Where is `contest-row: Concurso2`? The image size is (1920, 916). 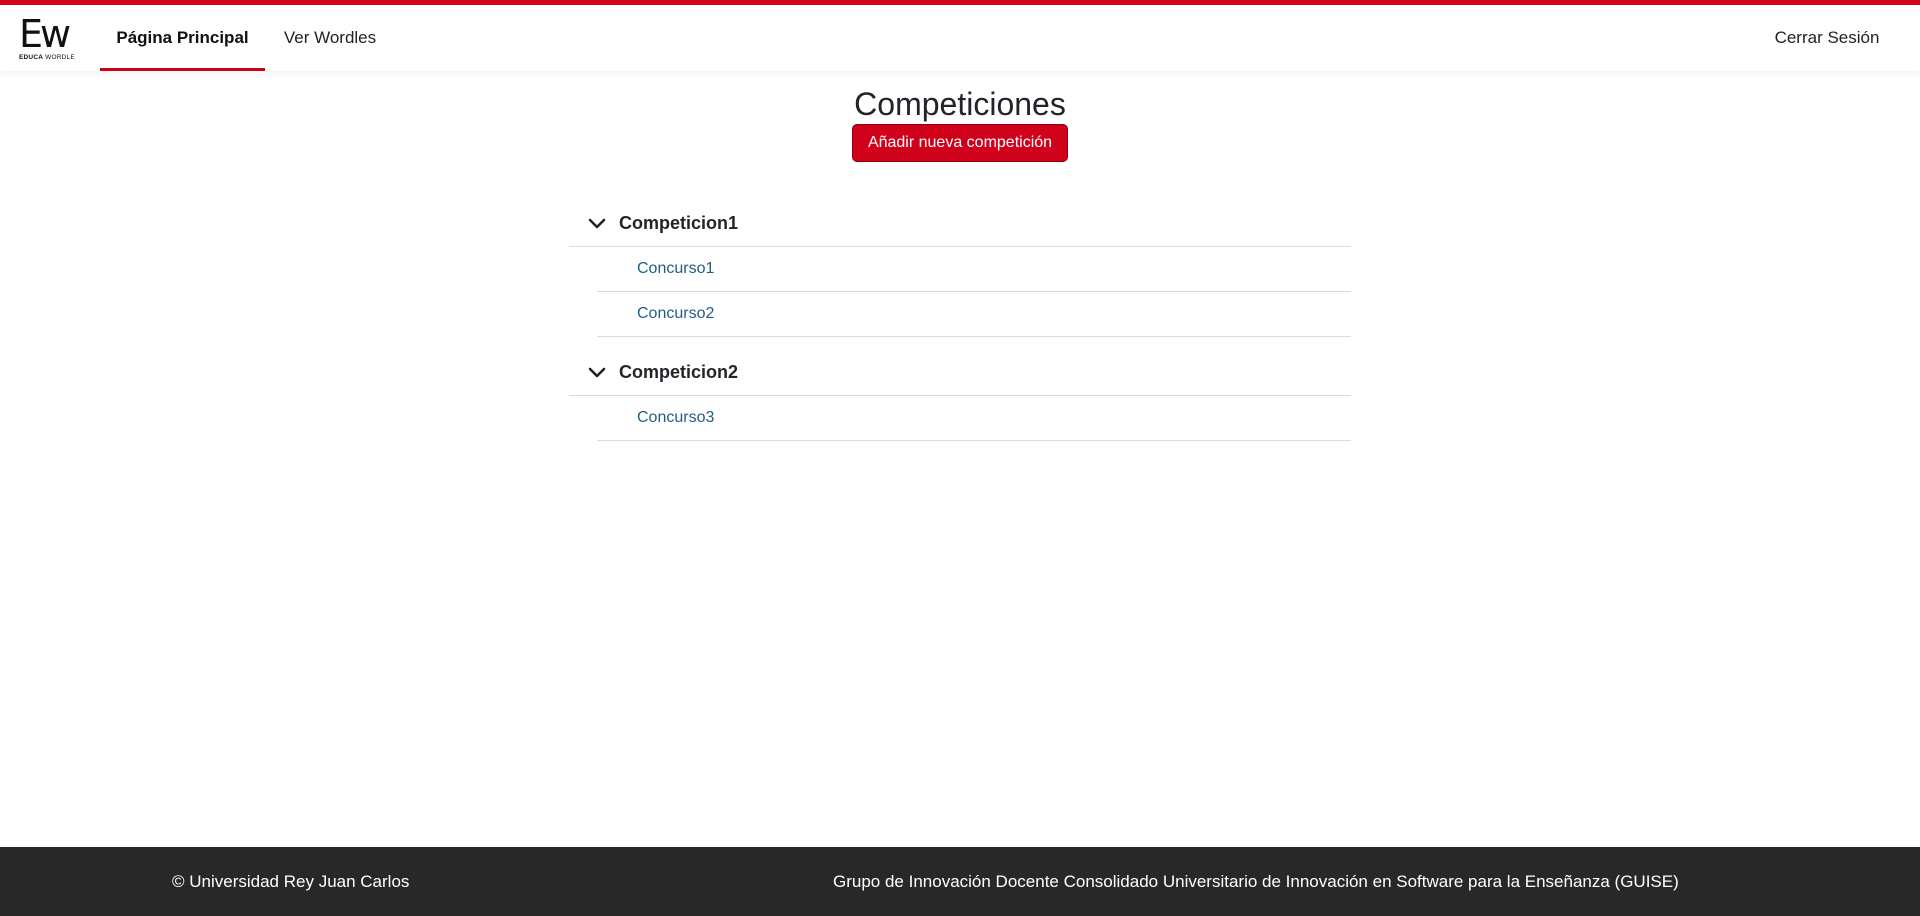 contest-row: Concurso2 is located at coordinates (974, 314).